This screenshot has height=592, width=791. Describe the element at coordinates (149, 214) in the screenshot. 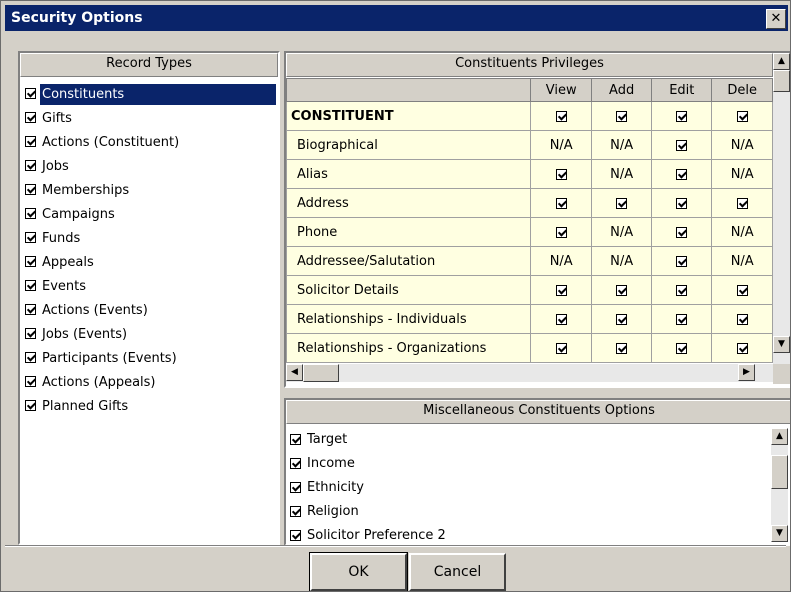

I see `record-type-item: Campaigns` at that location.